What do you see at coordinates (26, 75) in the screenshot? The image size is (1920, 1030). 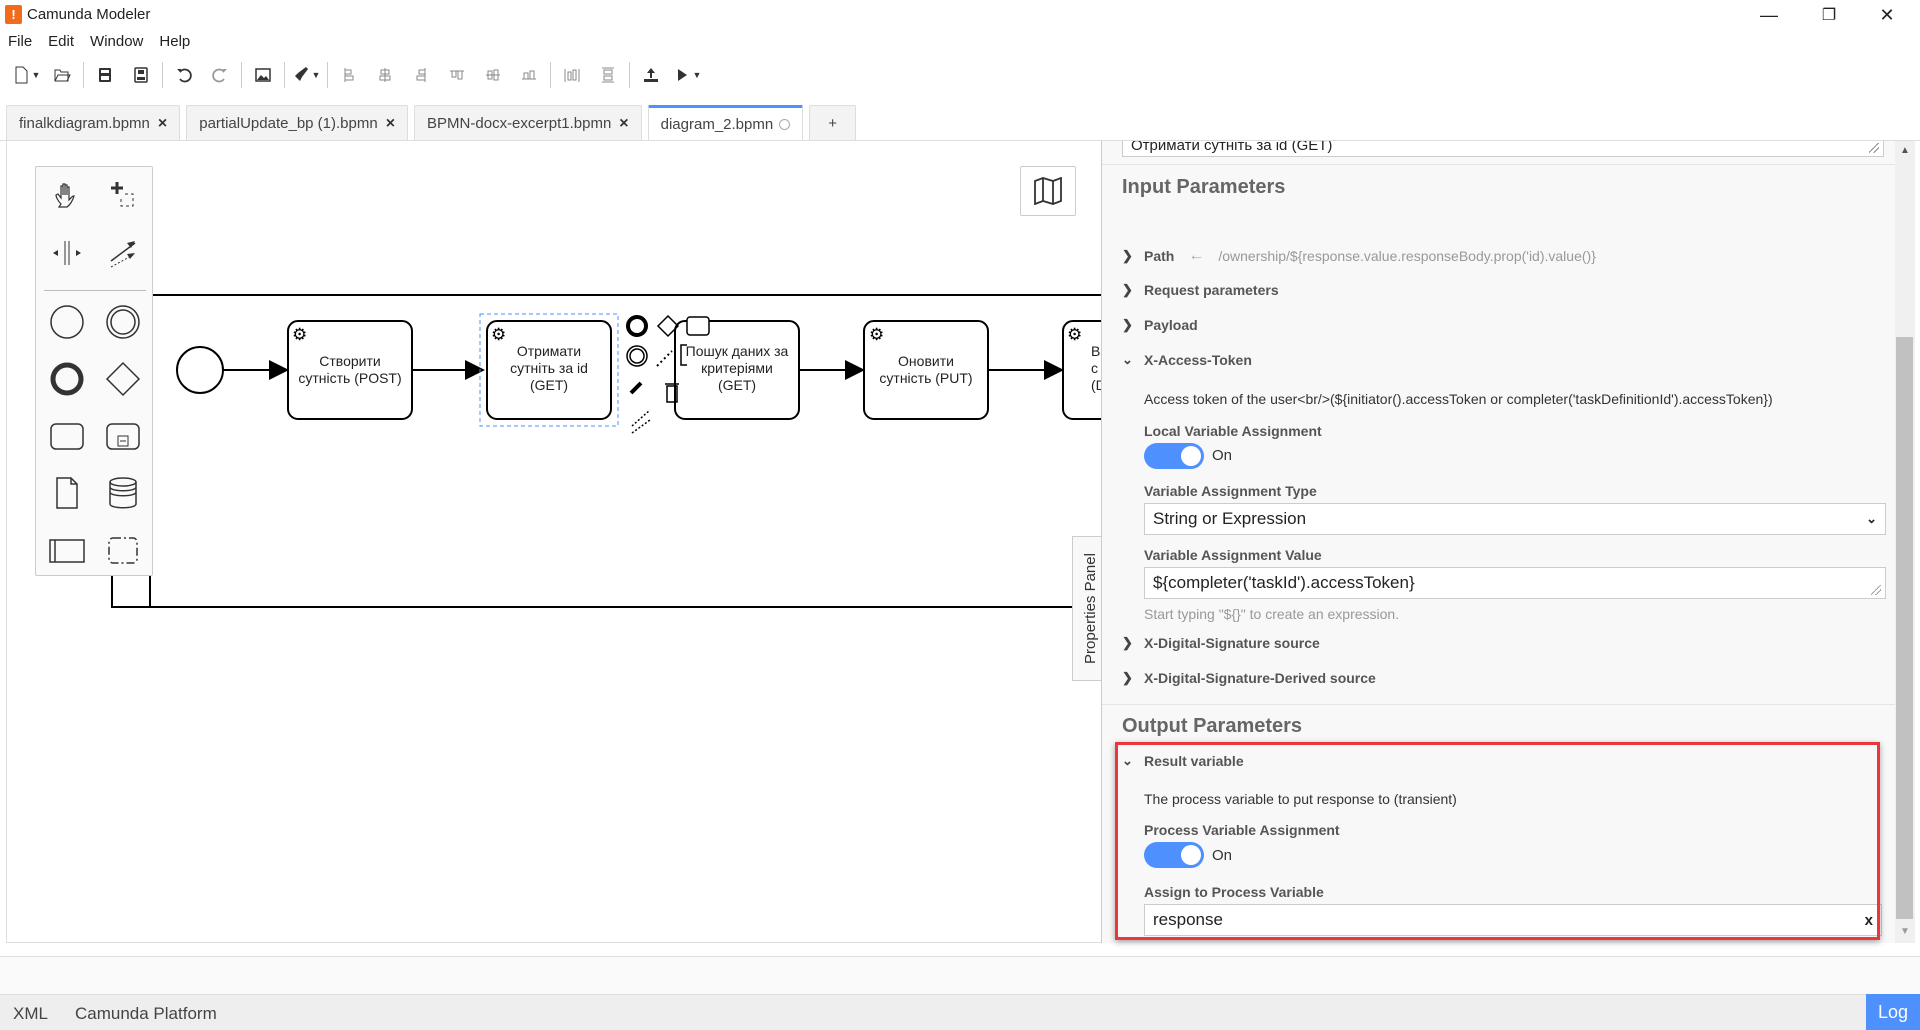 I see `new-file-button: ▼` at bounding box center [26, 75].